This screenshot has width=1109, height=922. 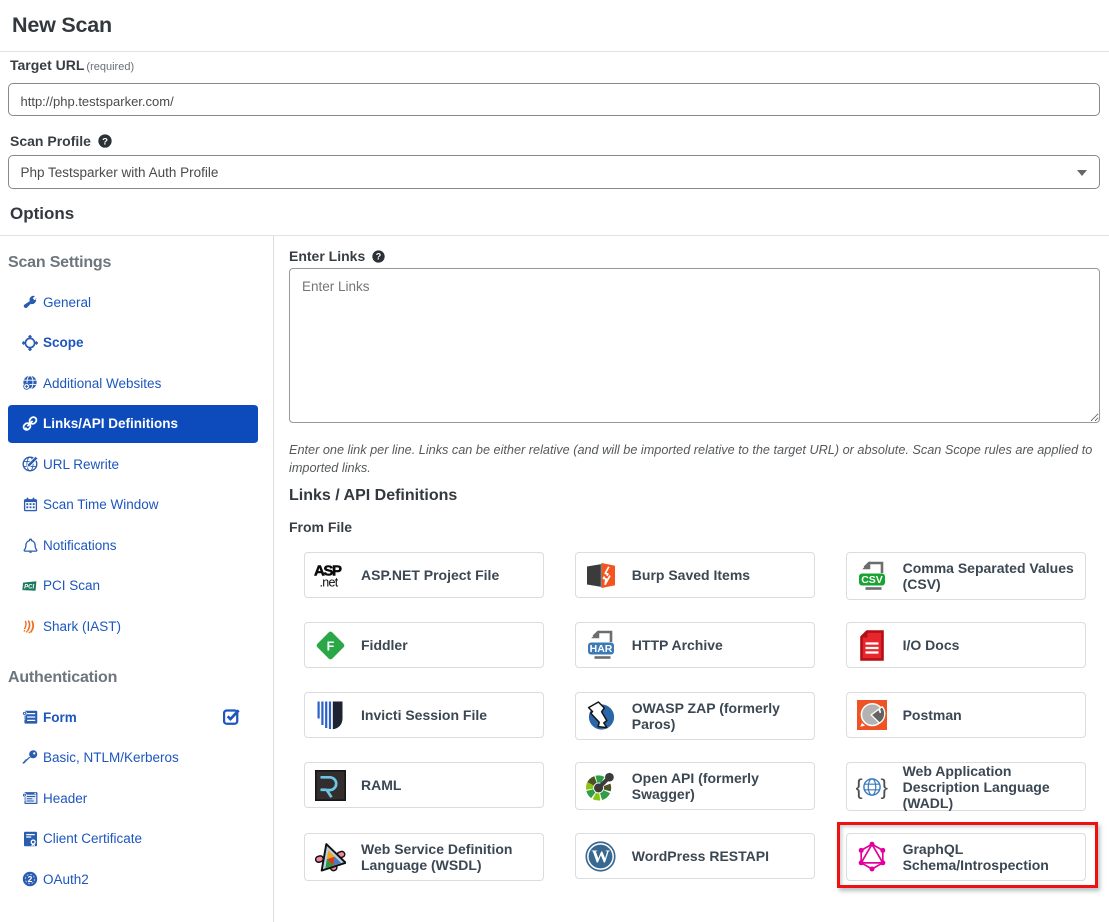 I want to click on svg-text: HAR, so click(x=600, y=649).